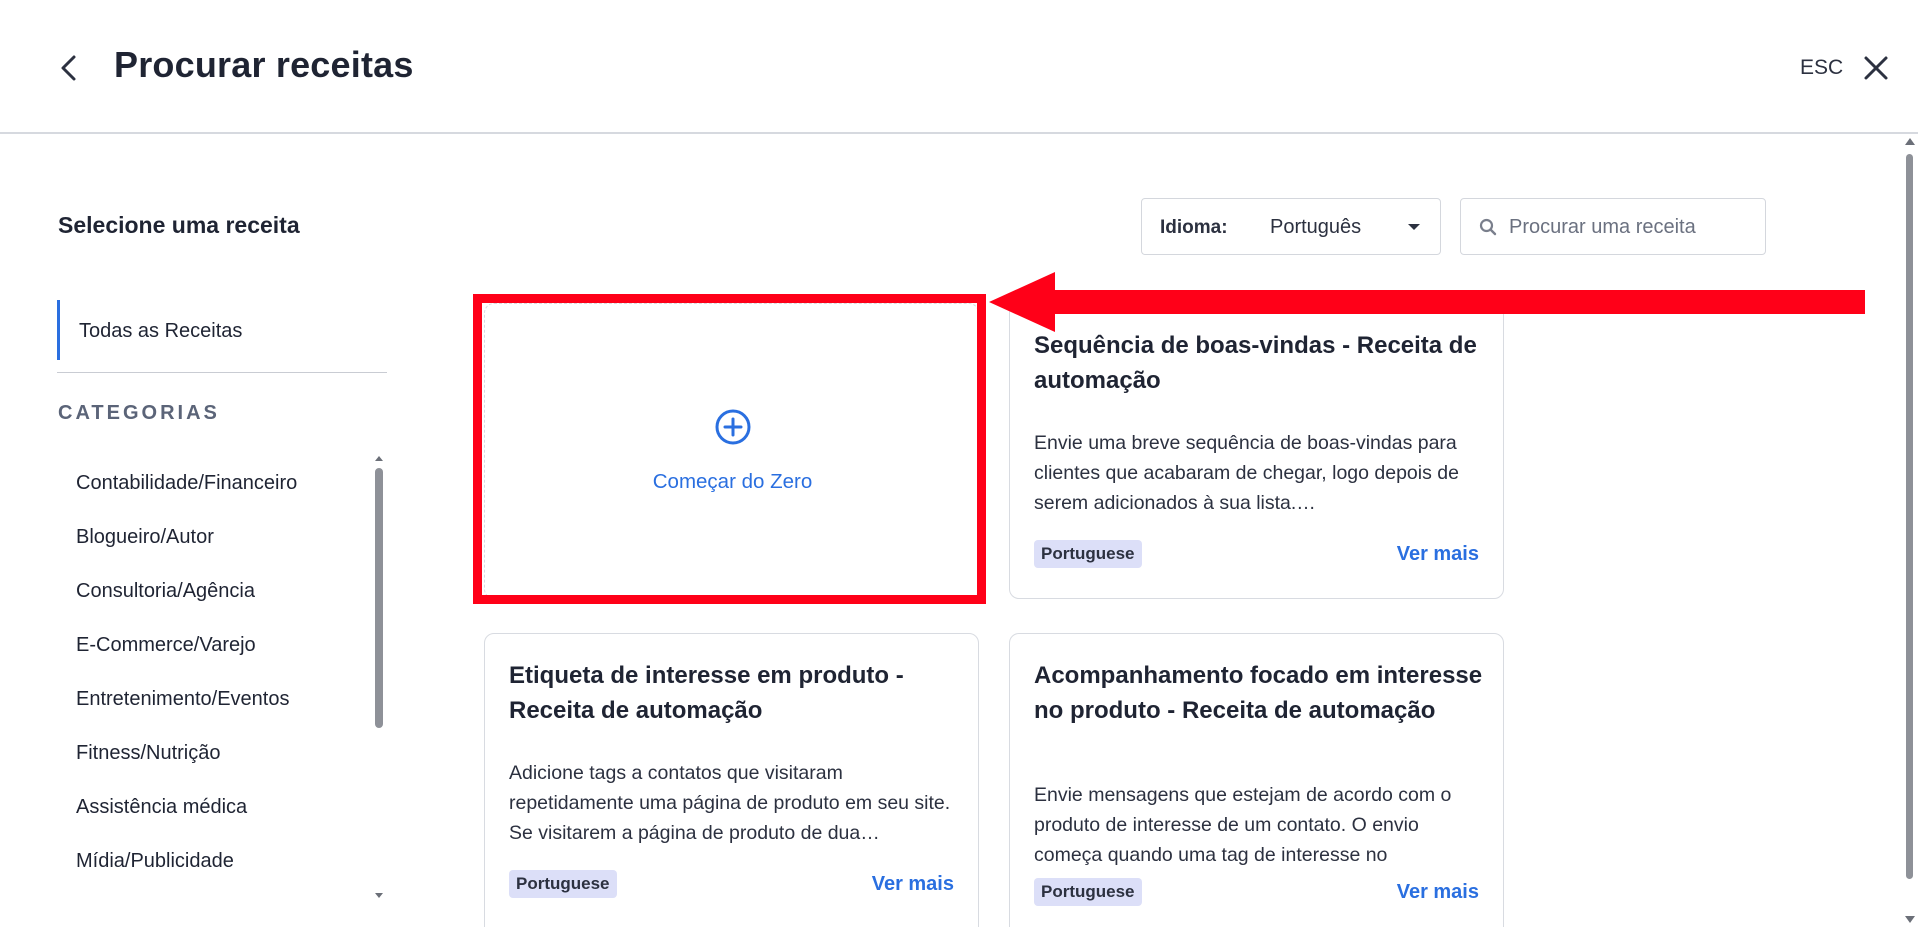 The width and height of the screenshot is (1918, 927). I want to click on category-item: E-Commerce/Varejo, so click(213, 645).